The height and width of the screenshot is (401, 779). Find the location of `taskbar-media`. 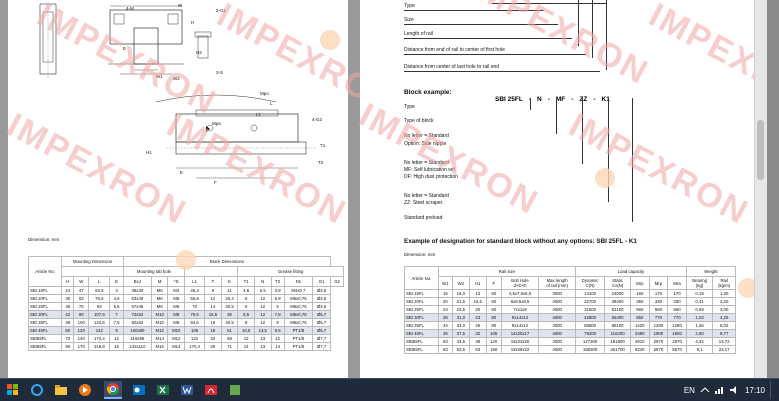

taskbar-media is located at coordinates (85, 390).